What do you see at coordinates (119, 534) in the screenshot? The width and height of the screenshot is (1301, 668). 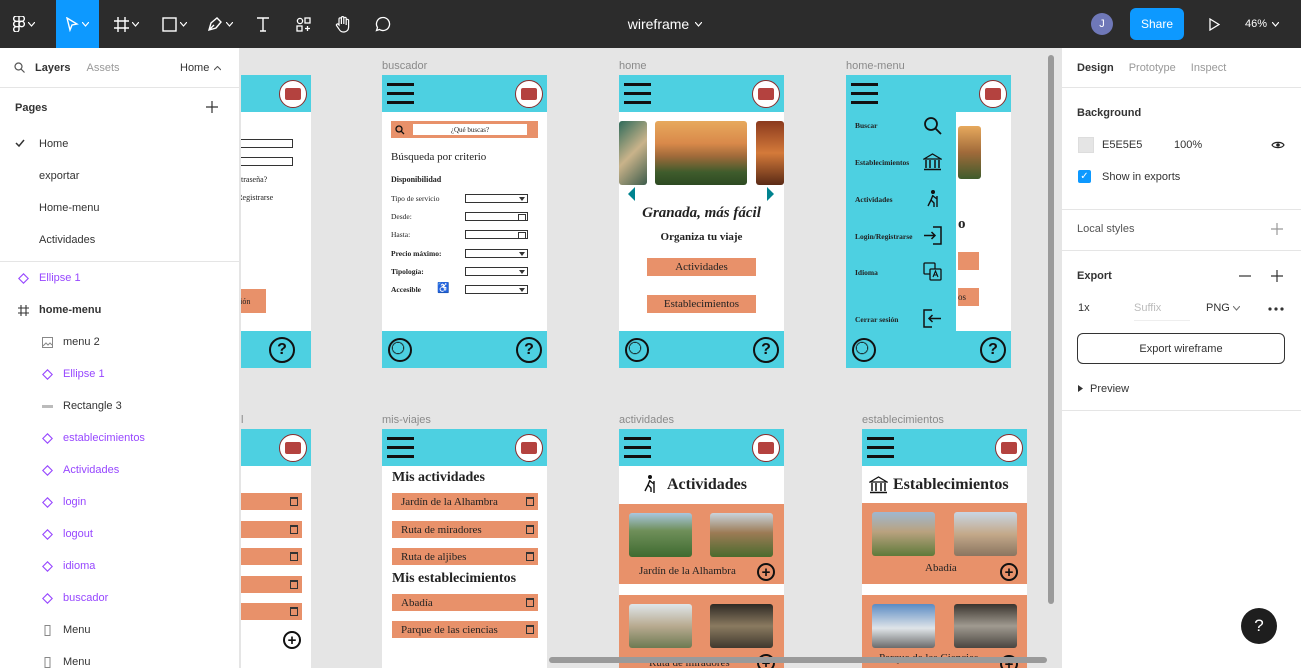 I see `layer-item: logout` at bounding box center [119, 534].